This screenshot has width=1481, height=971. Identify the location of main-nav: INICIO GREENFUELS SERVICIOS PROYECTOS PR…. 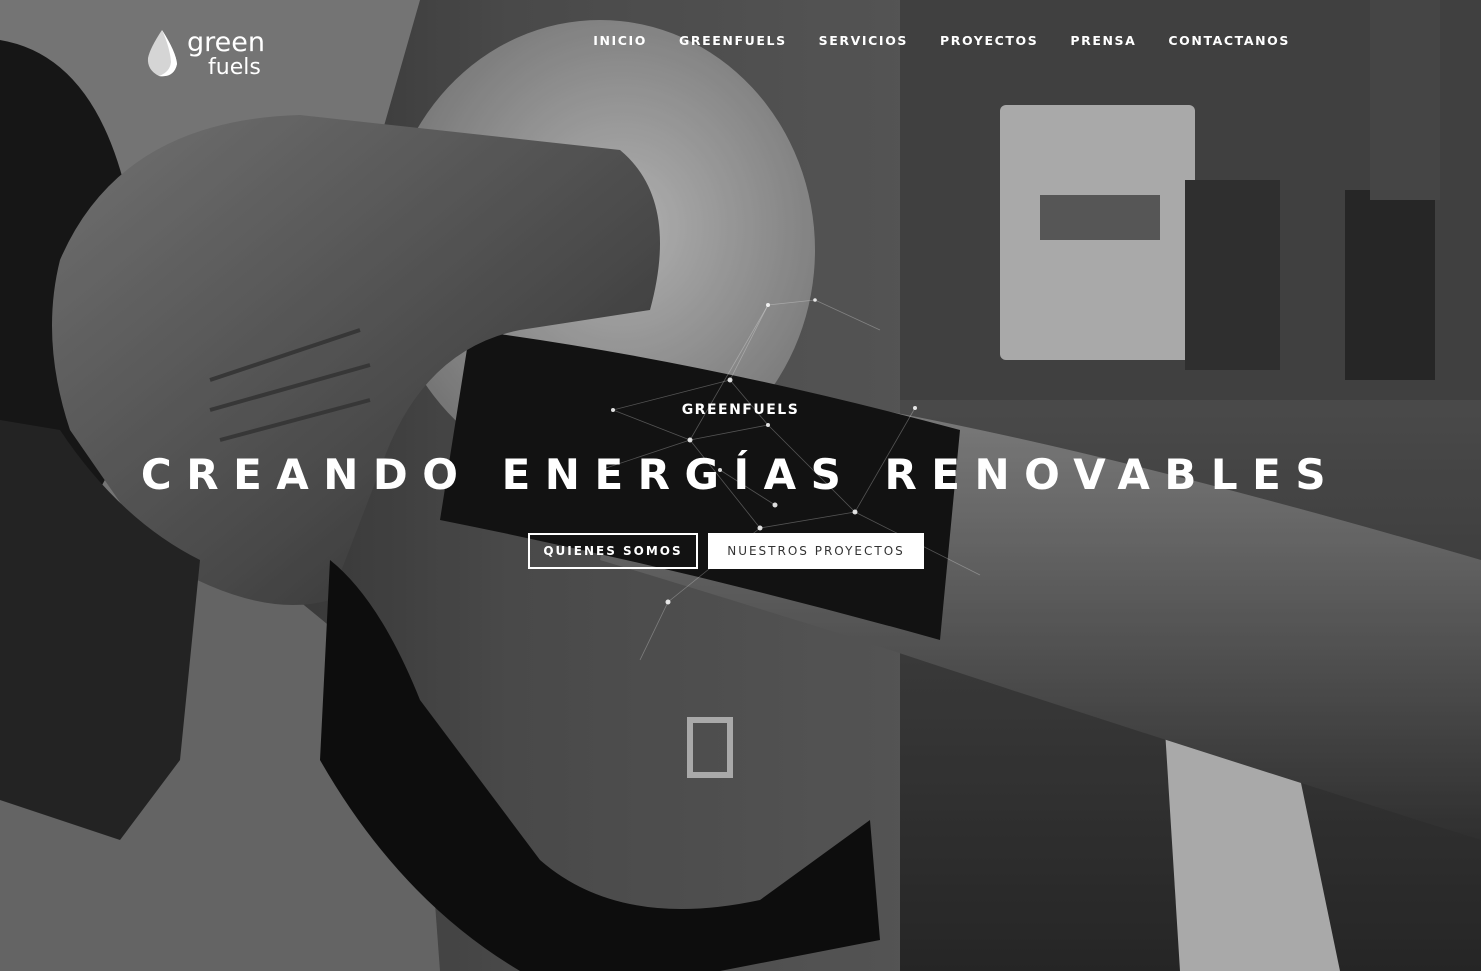
(925, 40).